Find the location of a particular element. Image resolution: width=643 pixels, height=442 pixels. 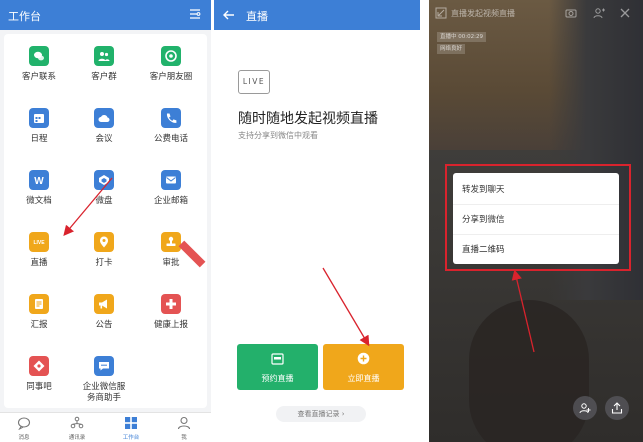

calendar-icon is located at coordinates (39, 118).